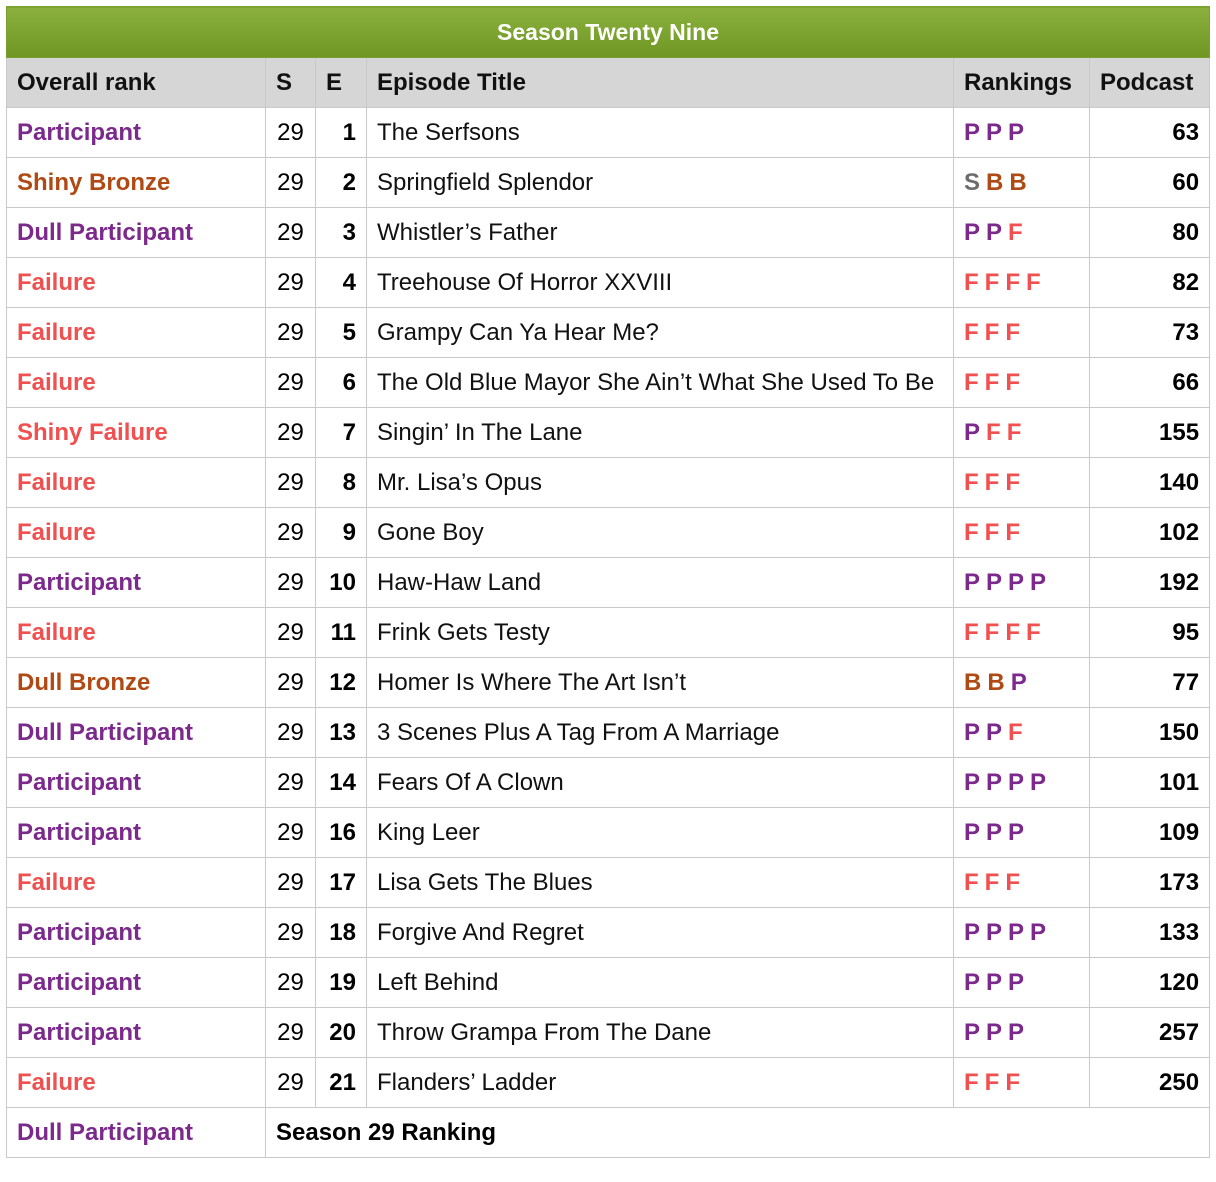  Describe the element at coordinates (608, 832) in the screenshot. I see `table-row: Participant 29 16 King Leer P P P 109` at that location.